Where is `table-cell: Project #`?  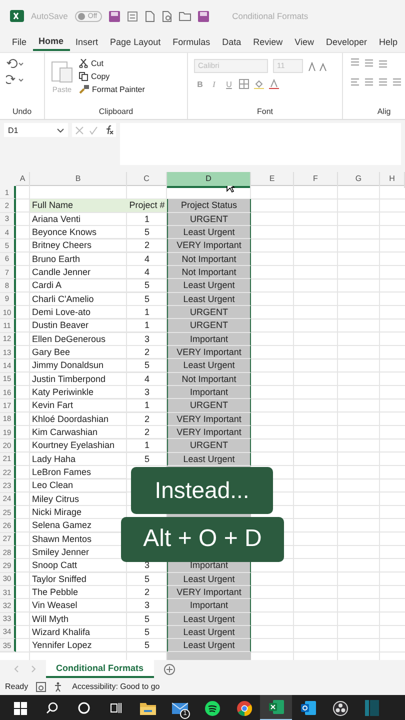 table-cell: Project # is located at coordinates (147, 206).